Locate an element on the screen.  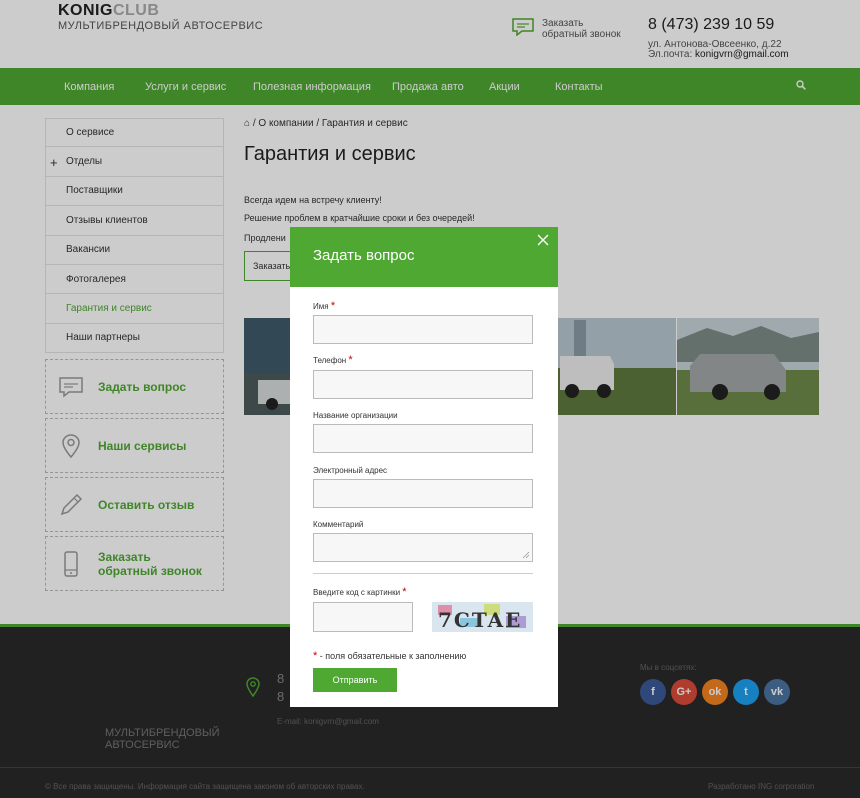
required-note: * - поля обязательные к заполнению is located at coordinates (390, 656).